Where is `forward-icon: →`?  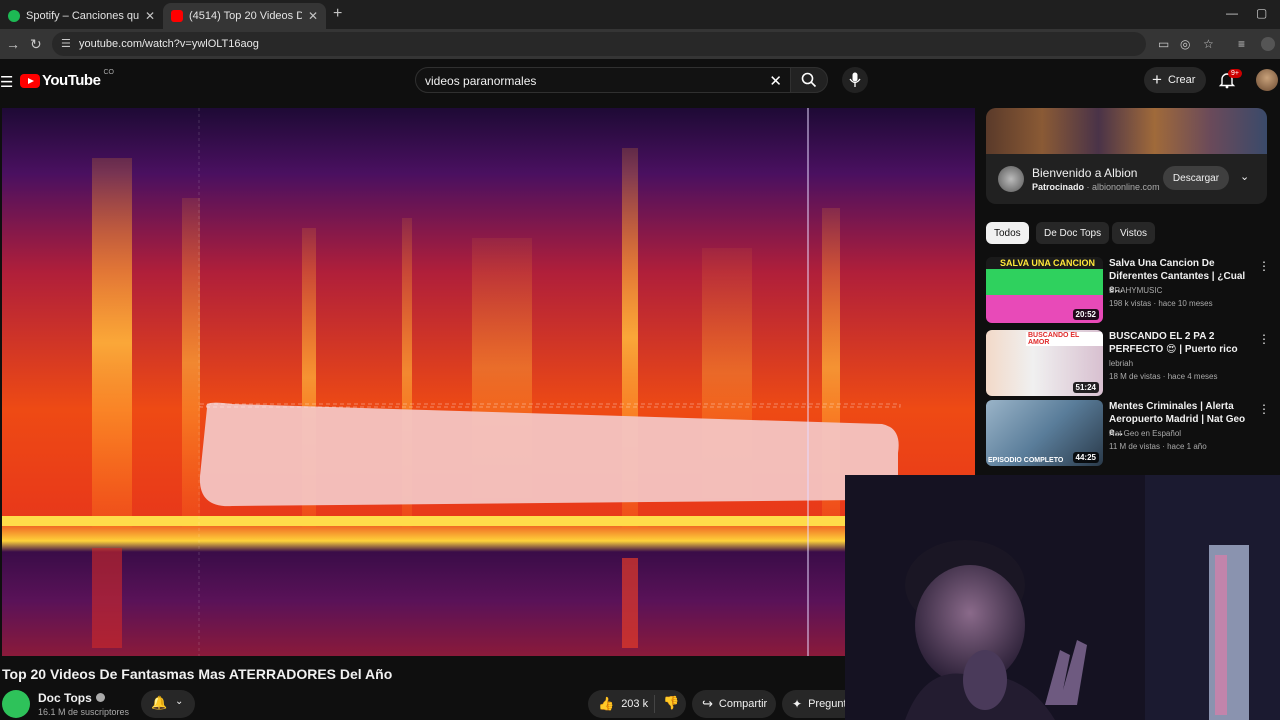
forward-icon: → is located at coordinates (13, 44).